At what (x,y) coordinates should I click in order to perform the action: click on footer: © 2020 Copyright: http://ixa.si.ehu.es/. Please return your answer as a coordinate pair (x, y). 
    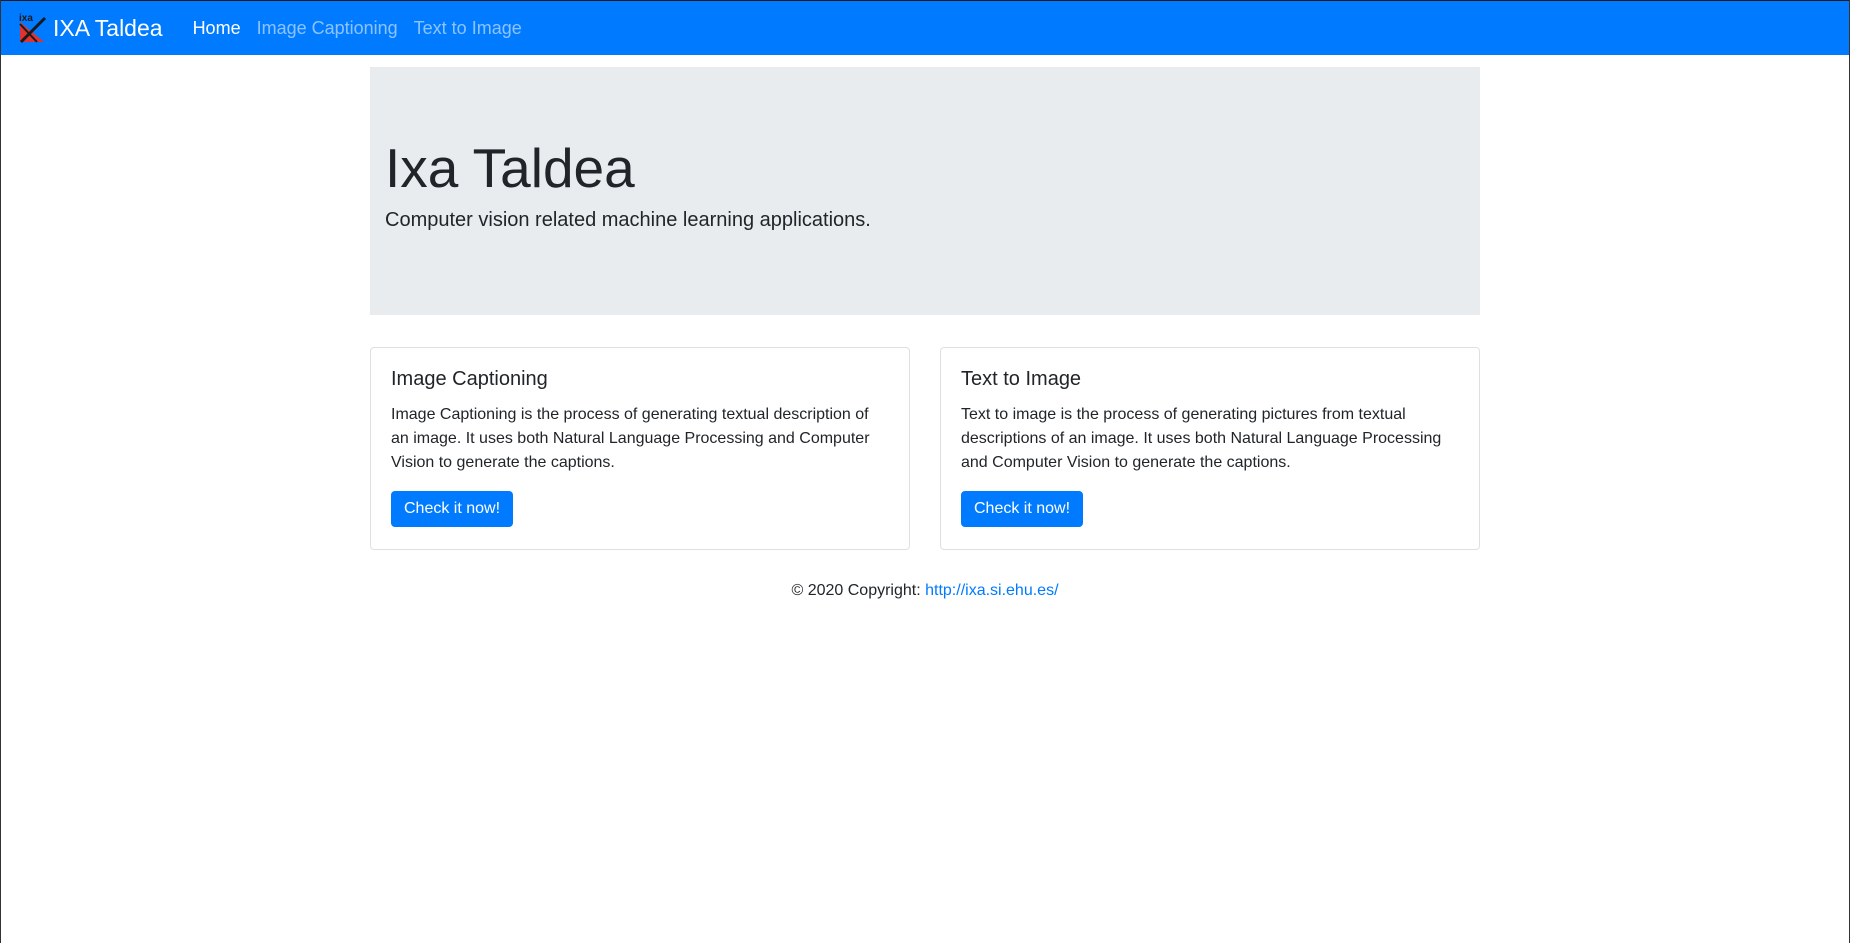
    Looking at the image, I should click on (925, 591).